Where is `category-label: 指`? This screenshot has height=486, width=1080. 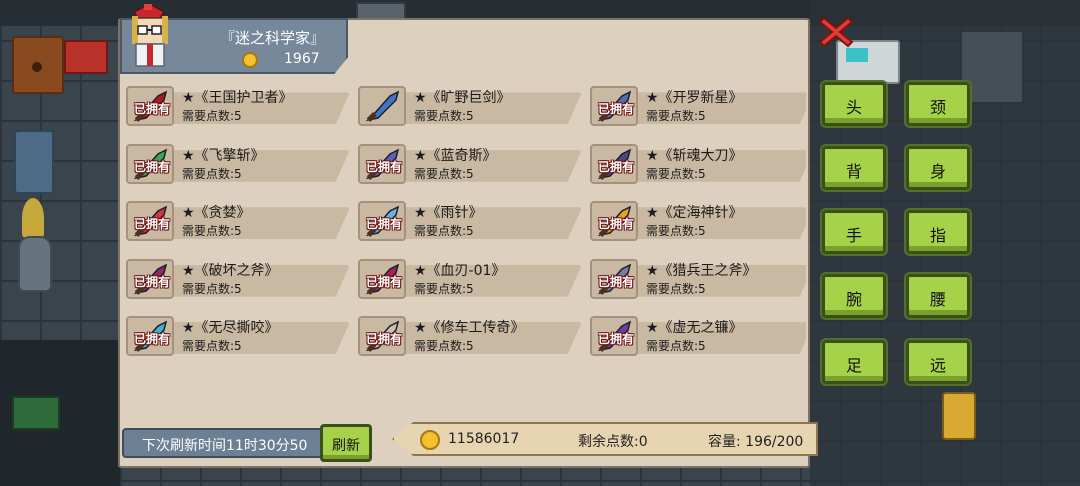 category-label: 指 is located at coordinates (937, 235).